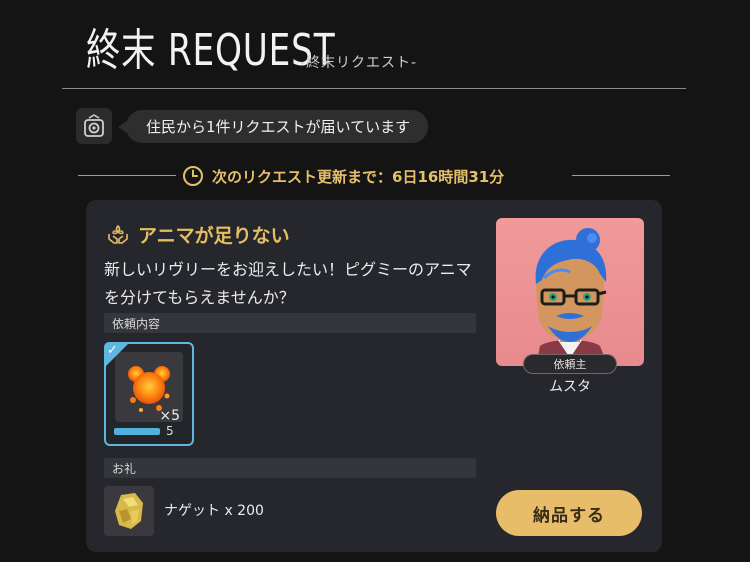 The height and width of the screenshot is (562, 750). Describe the element at coordinates (621, 175) in the screenshot. I see `timer-divider-right` at that location.